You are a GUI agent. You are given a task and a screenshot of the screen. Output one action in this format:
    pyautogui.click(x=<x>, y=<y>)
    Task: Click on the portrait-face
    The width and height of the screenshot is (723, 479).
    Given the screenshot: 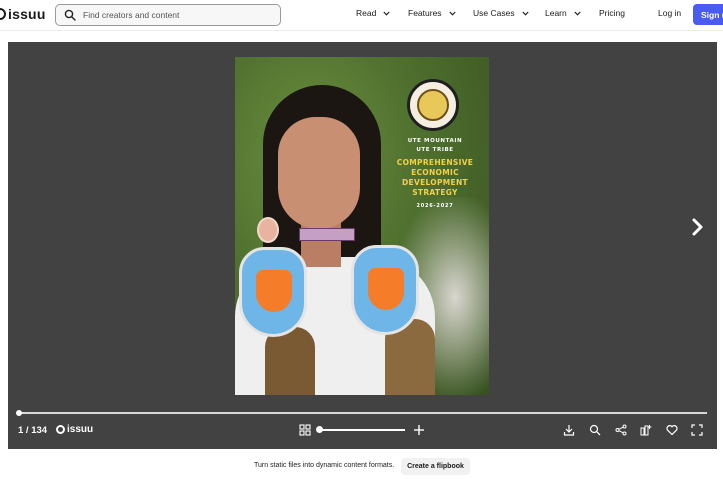 What is the action you would take?
    pyautogui.click(x=319, y=173)
    